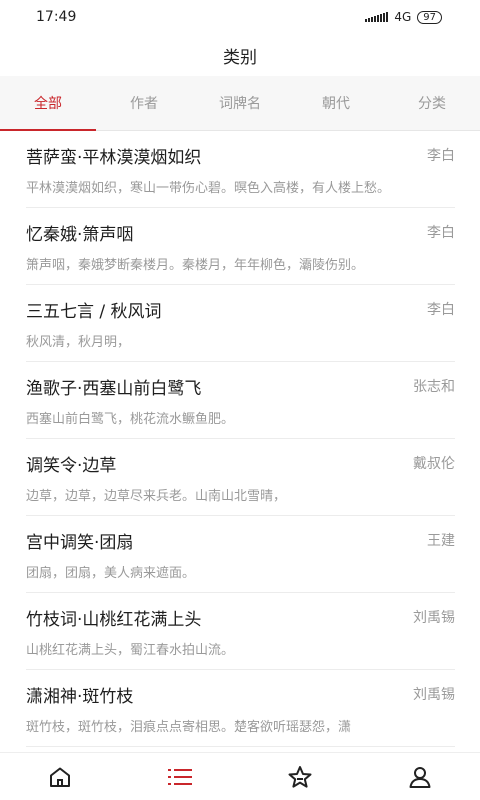 This screenshot has width=480, height=800. I want to click on network-type: 4G, so click(403, 17).